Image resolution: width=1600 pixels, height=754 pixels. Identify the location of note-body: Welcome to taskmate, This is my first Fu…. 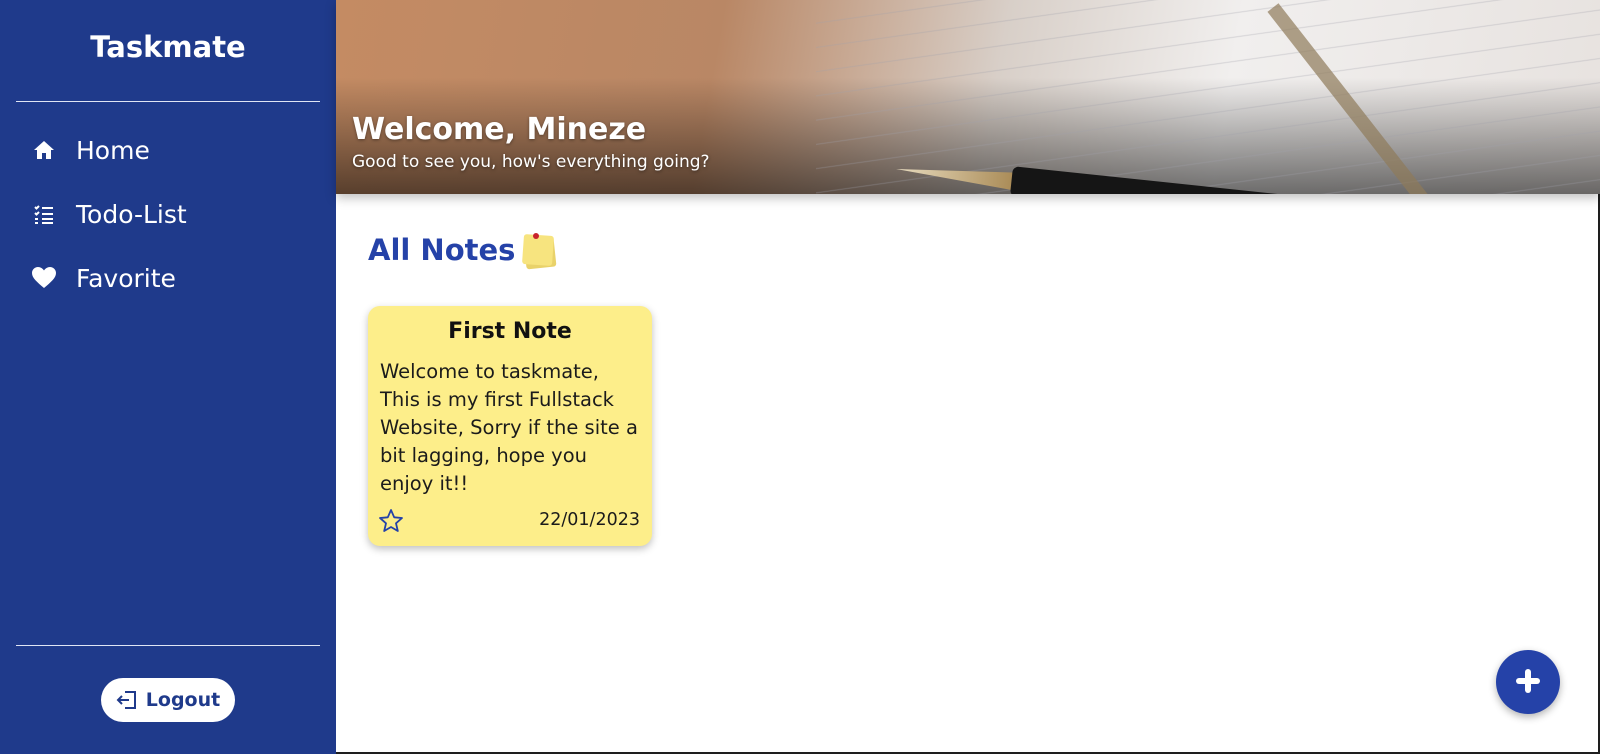
(509, 427).